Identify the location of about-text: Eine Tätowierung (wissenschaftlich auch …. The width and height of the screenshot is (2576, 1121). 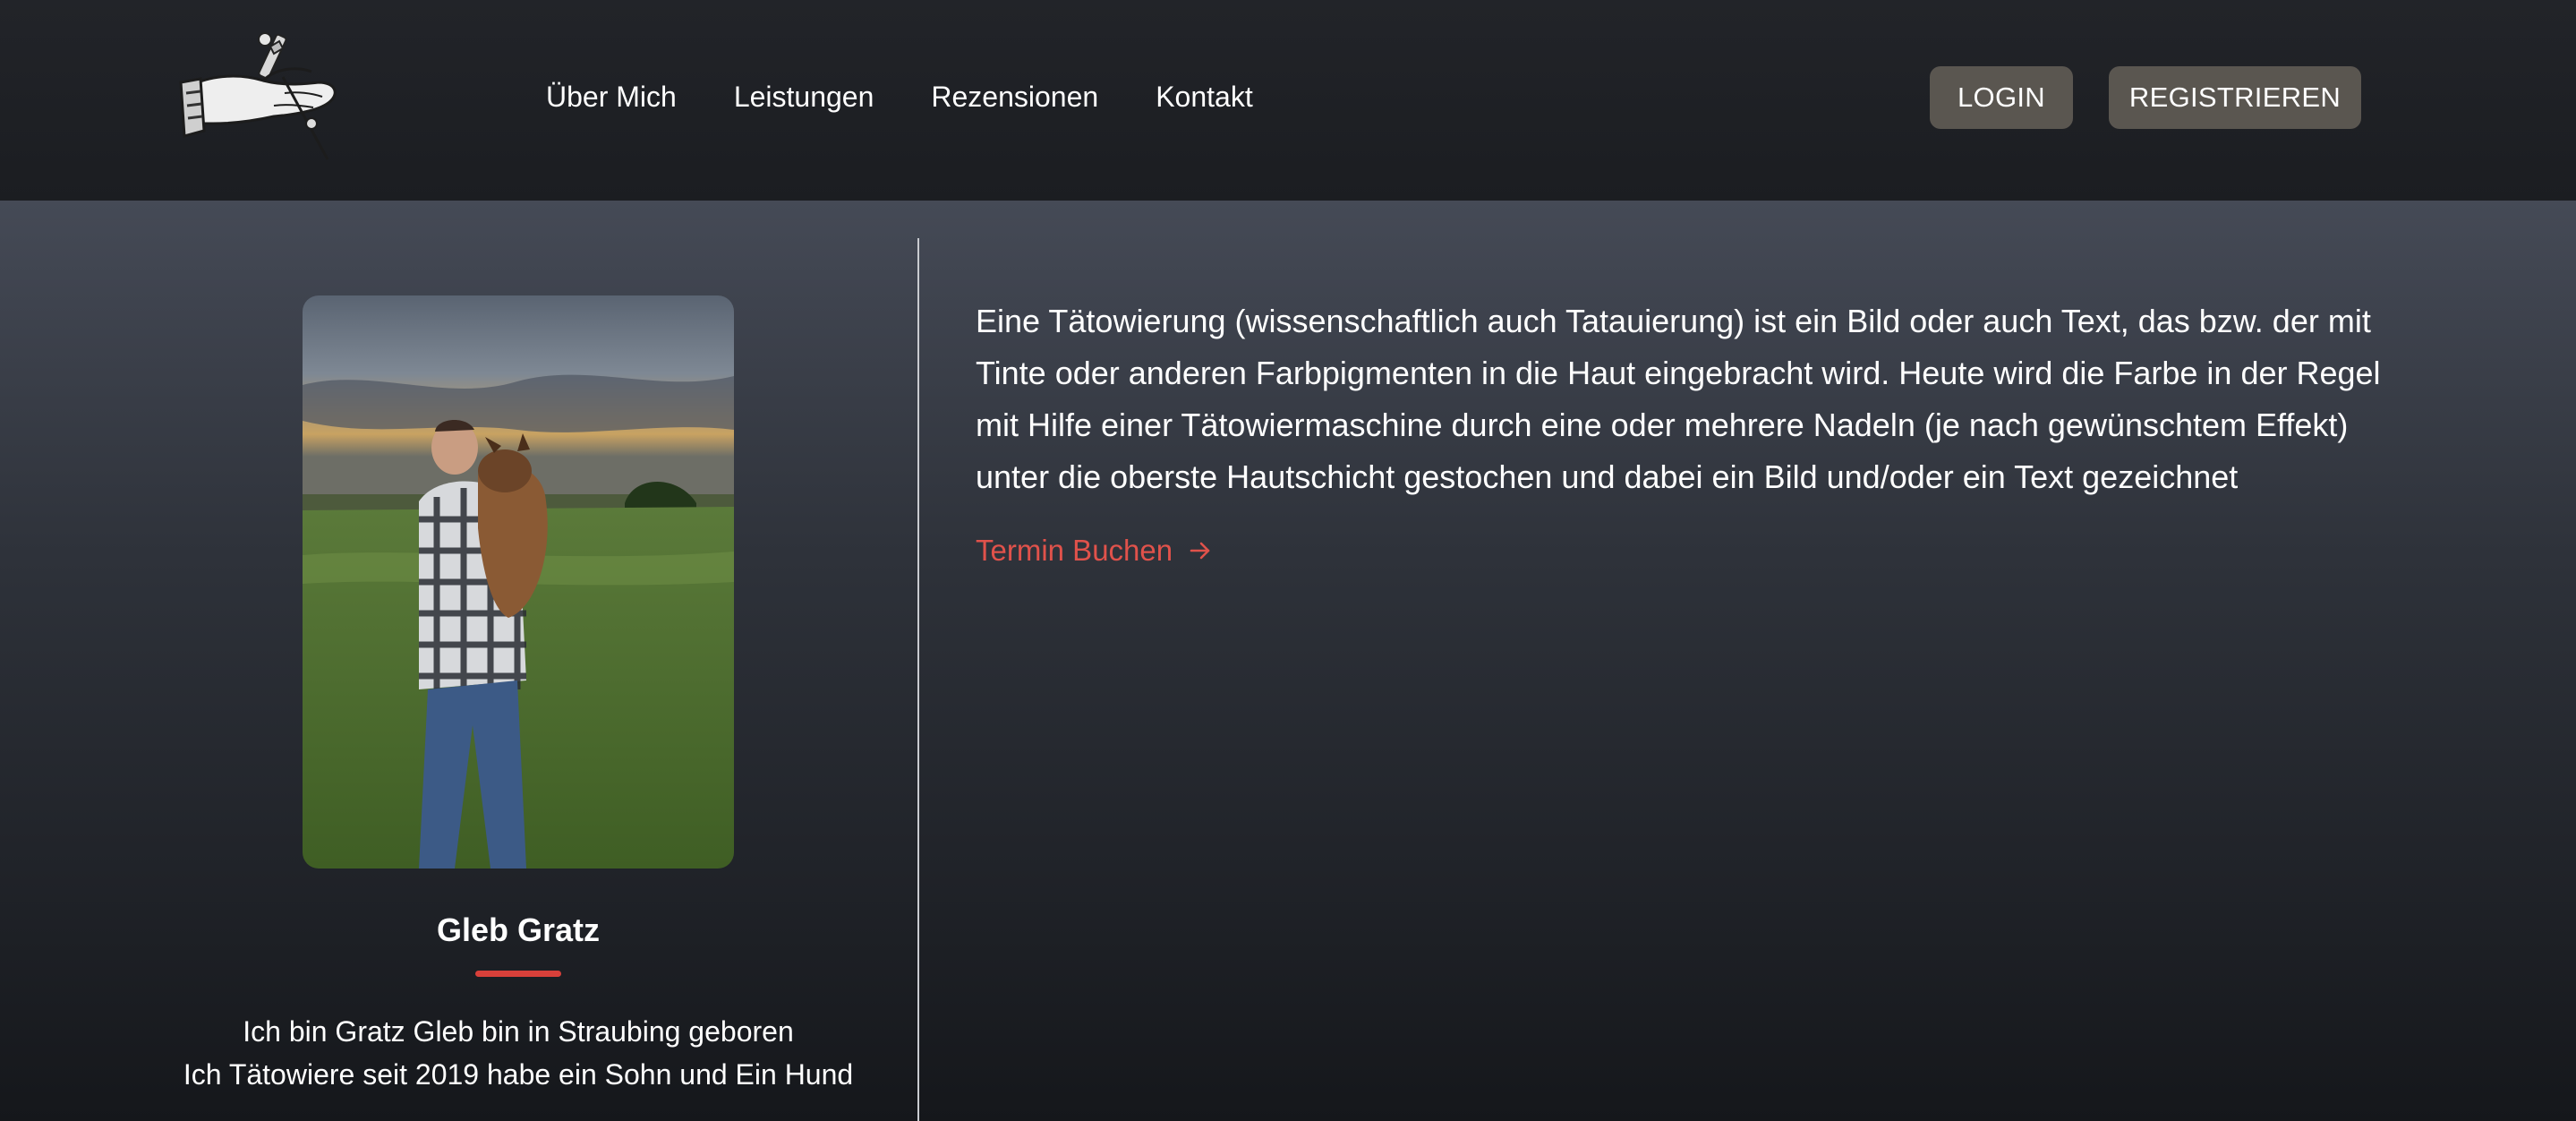
(1727, 399).